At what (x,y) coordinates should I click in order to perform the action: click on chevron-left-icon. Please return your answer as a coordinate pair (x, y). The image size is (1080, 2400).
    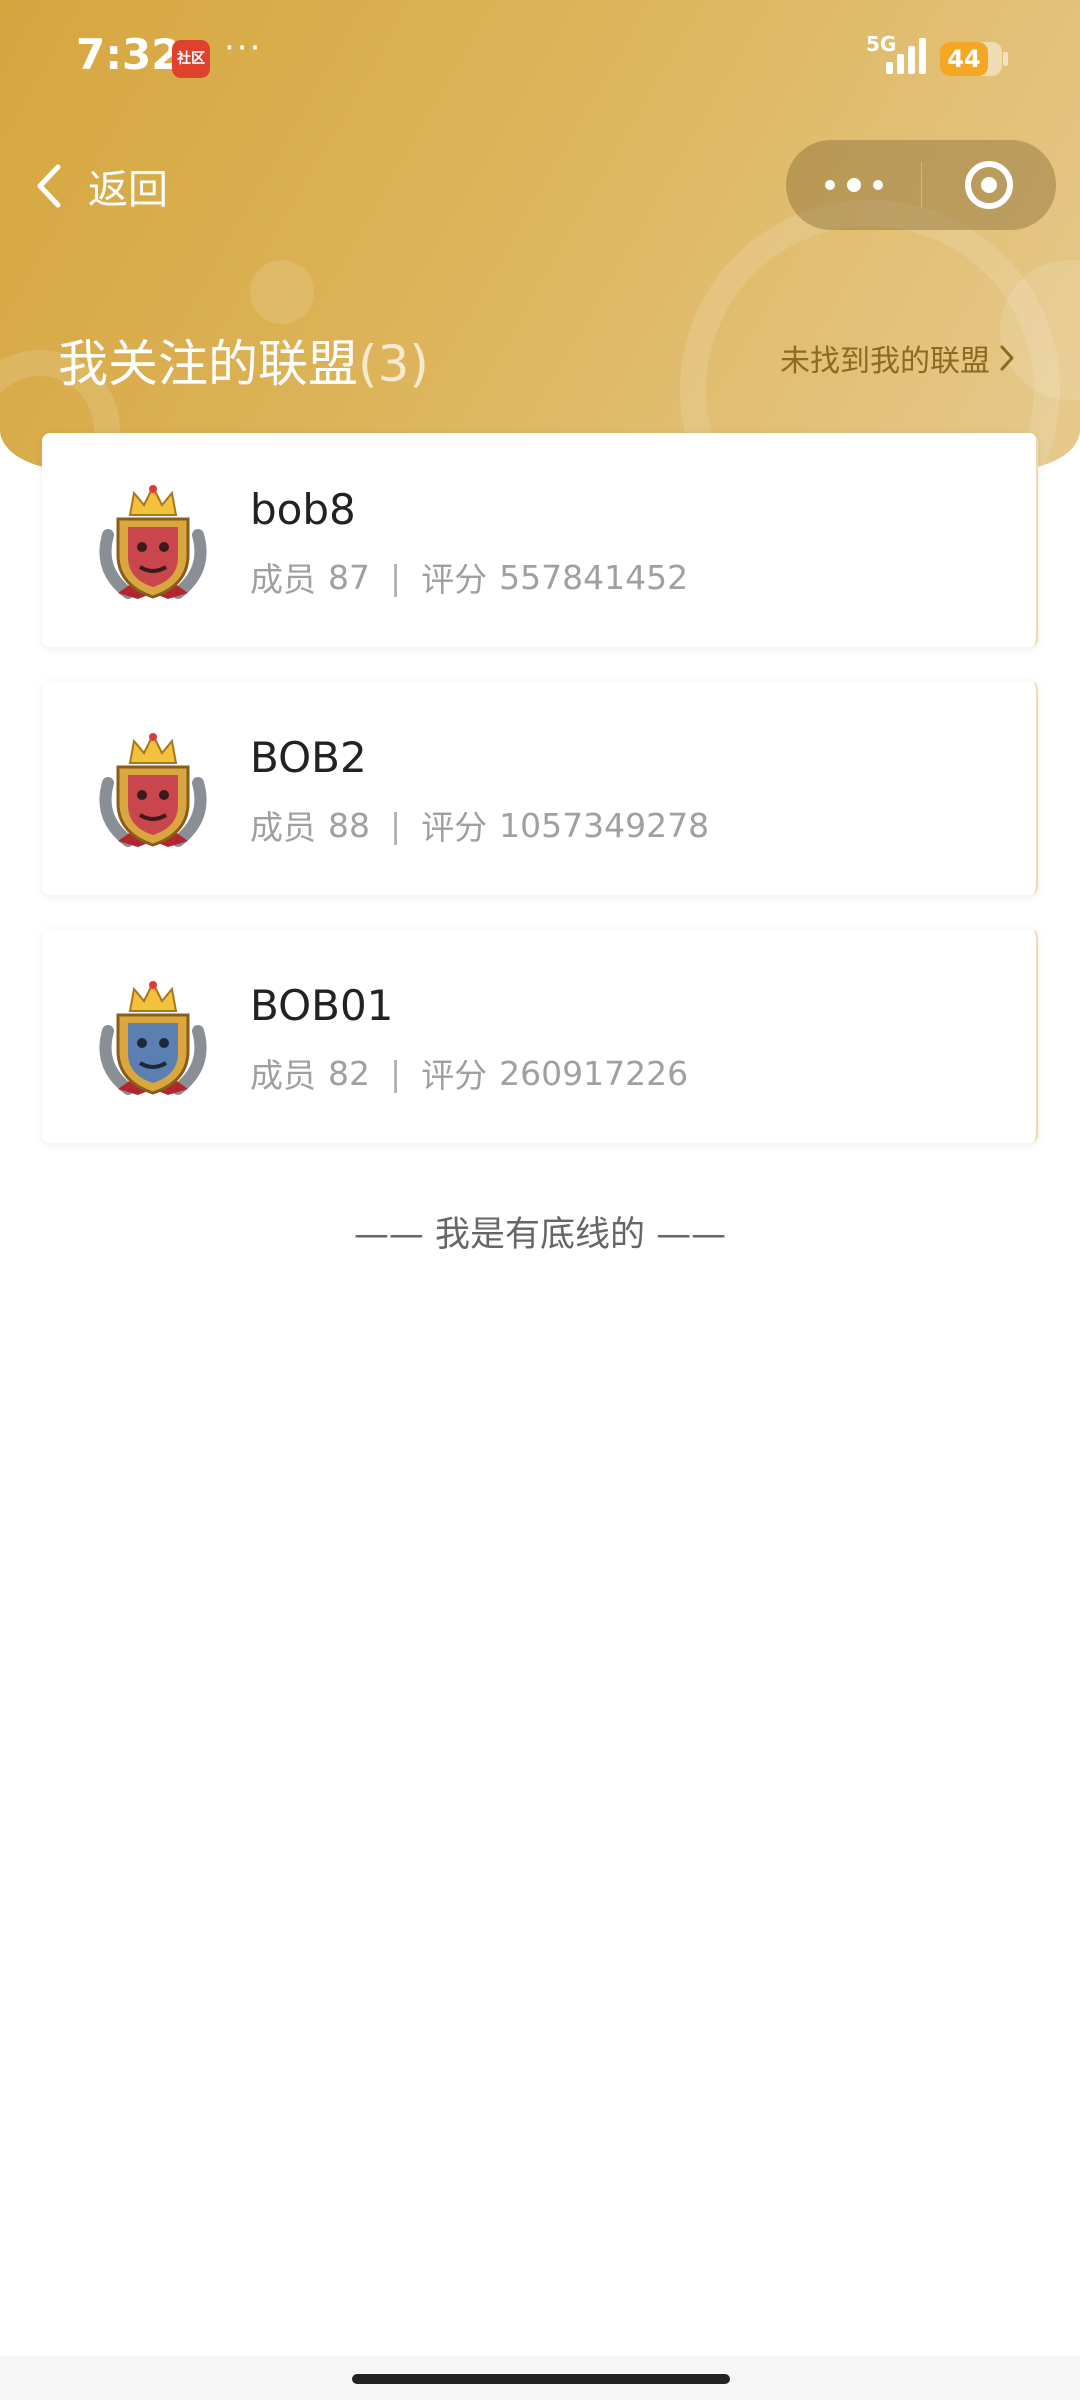
    Looking at the image, I should click on (49, 186).